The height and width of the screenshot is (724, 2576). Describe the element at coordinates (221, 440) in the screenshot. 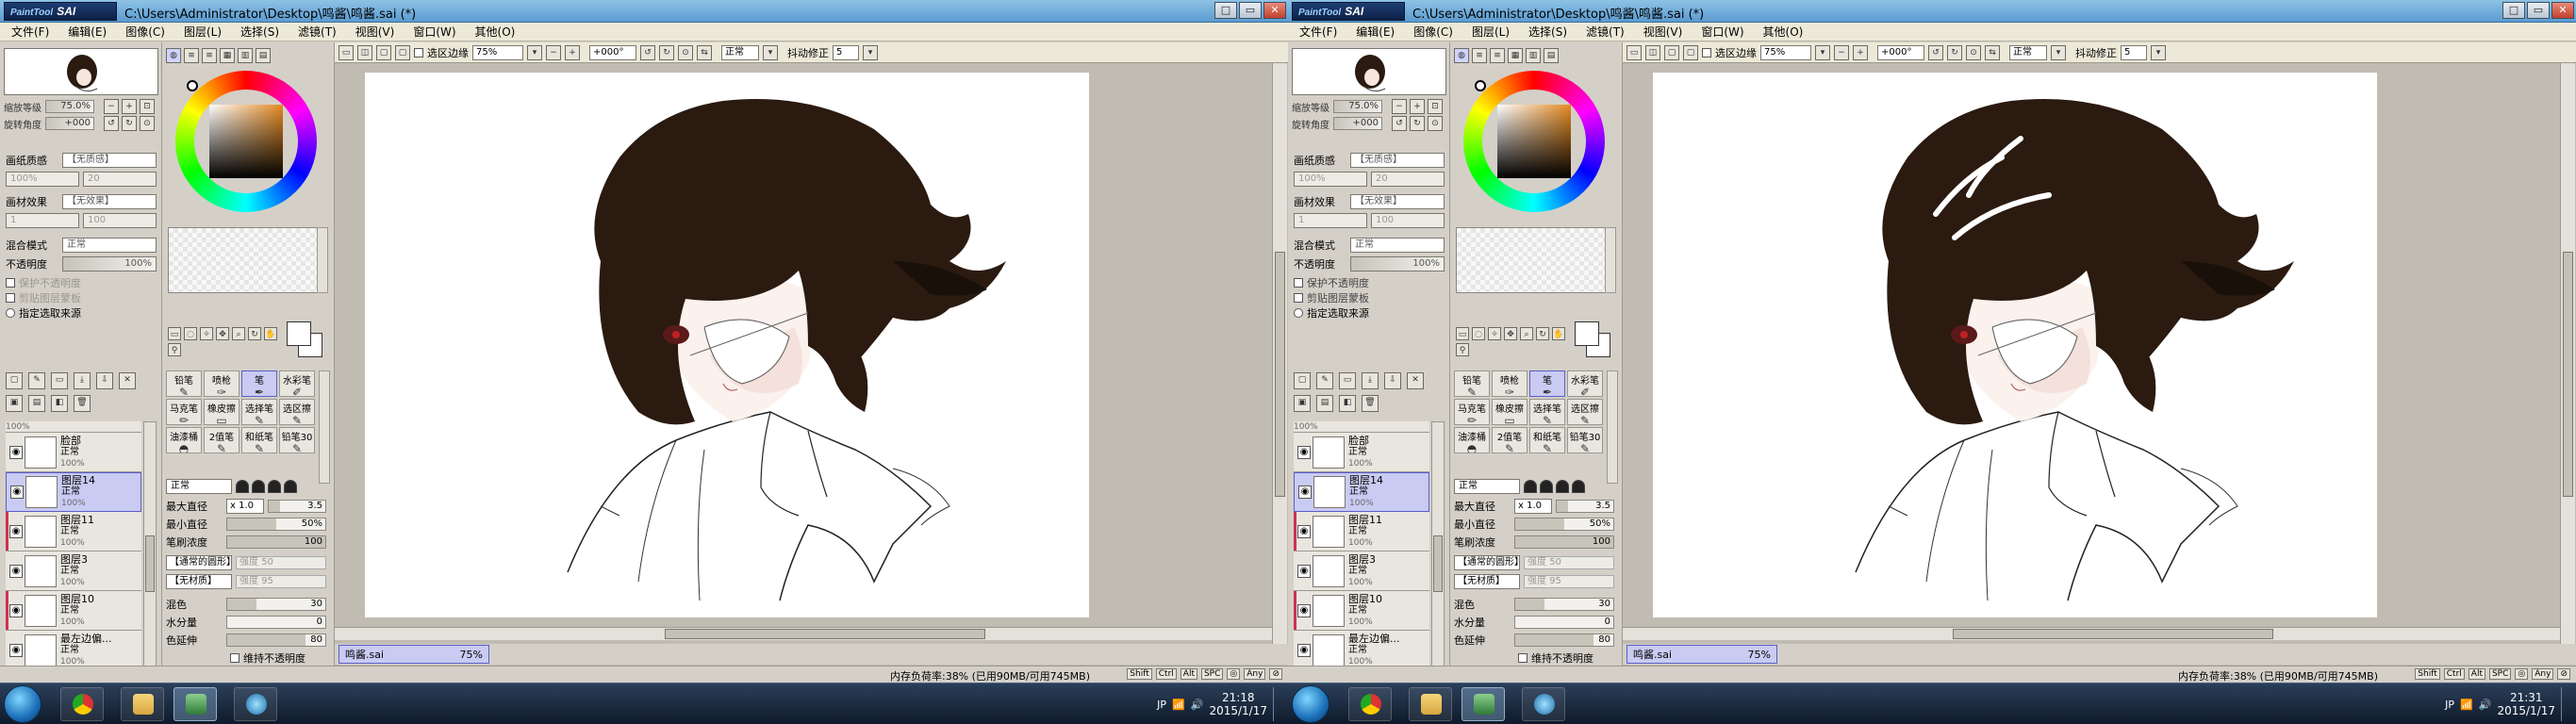

I see `tool-button: 2值笔 ✎` at that location.